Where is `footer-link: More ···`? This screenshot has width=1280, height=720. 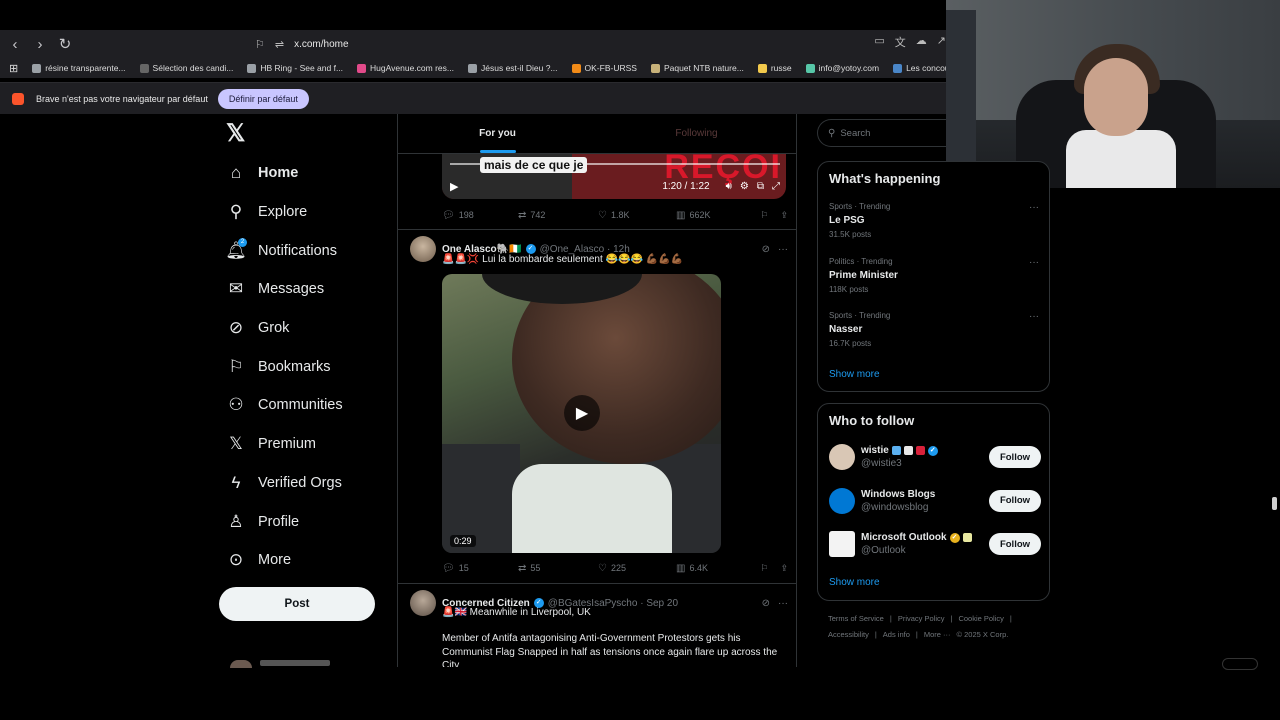
footer-link: More ··· is located at coordinates (937, 634).